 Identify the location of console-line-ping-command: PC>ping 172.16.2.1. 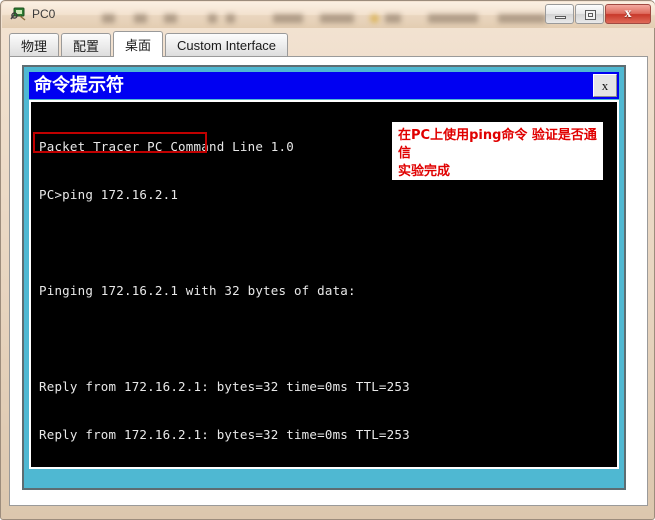
(109, 194).